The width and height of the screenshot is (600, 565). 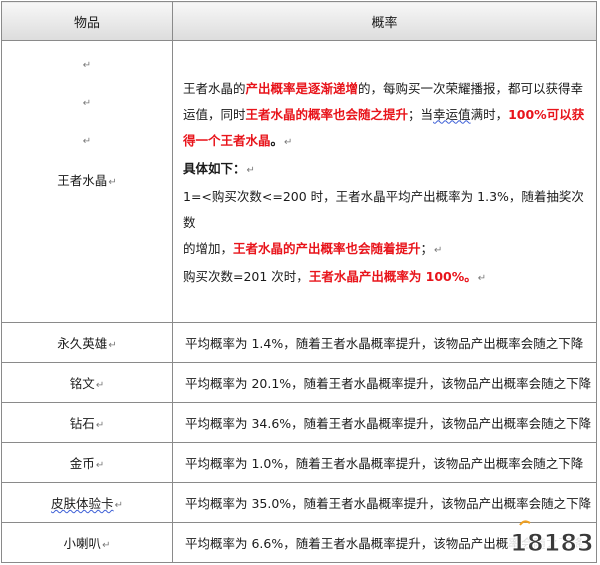 What do you see at coordinates (82, 463) in the screenshot?
I see `item-name: 金币` at bounding box center [82, 463].